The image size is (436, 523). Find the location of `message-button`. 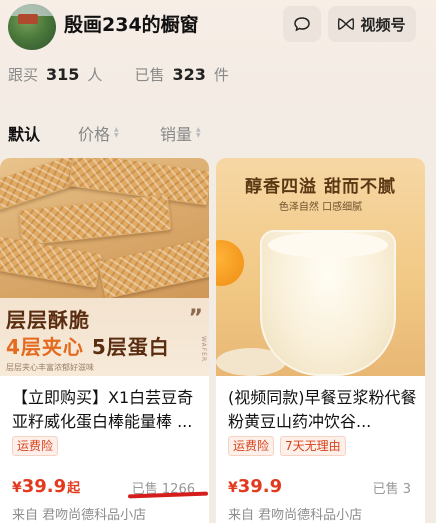

message-button is located at coordinates (302, 24).